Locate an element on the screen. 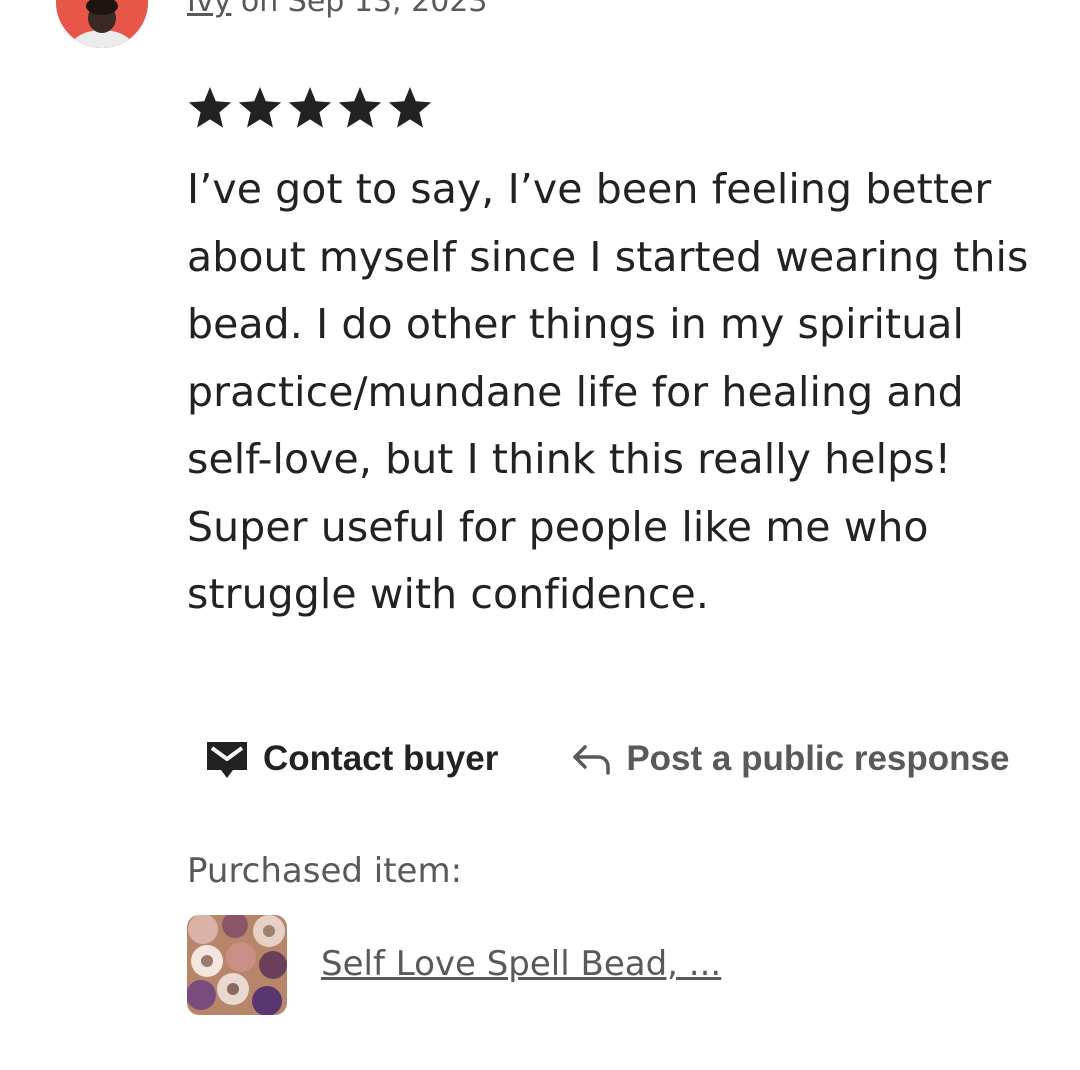 This screenshot has height=1070, width=1080. review-byline: Ivy on Sep 13, 2023 is located at coordinates (337, 10).